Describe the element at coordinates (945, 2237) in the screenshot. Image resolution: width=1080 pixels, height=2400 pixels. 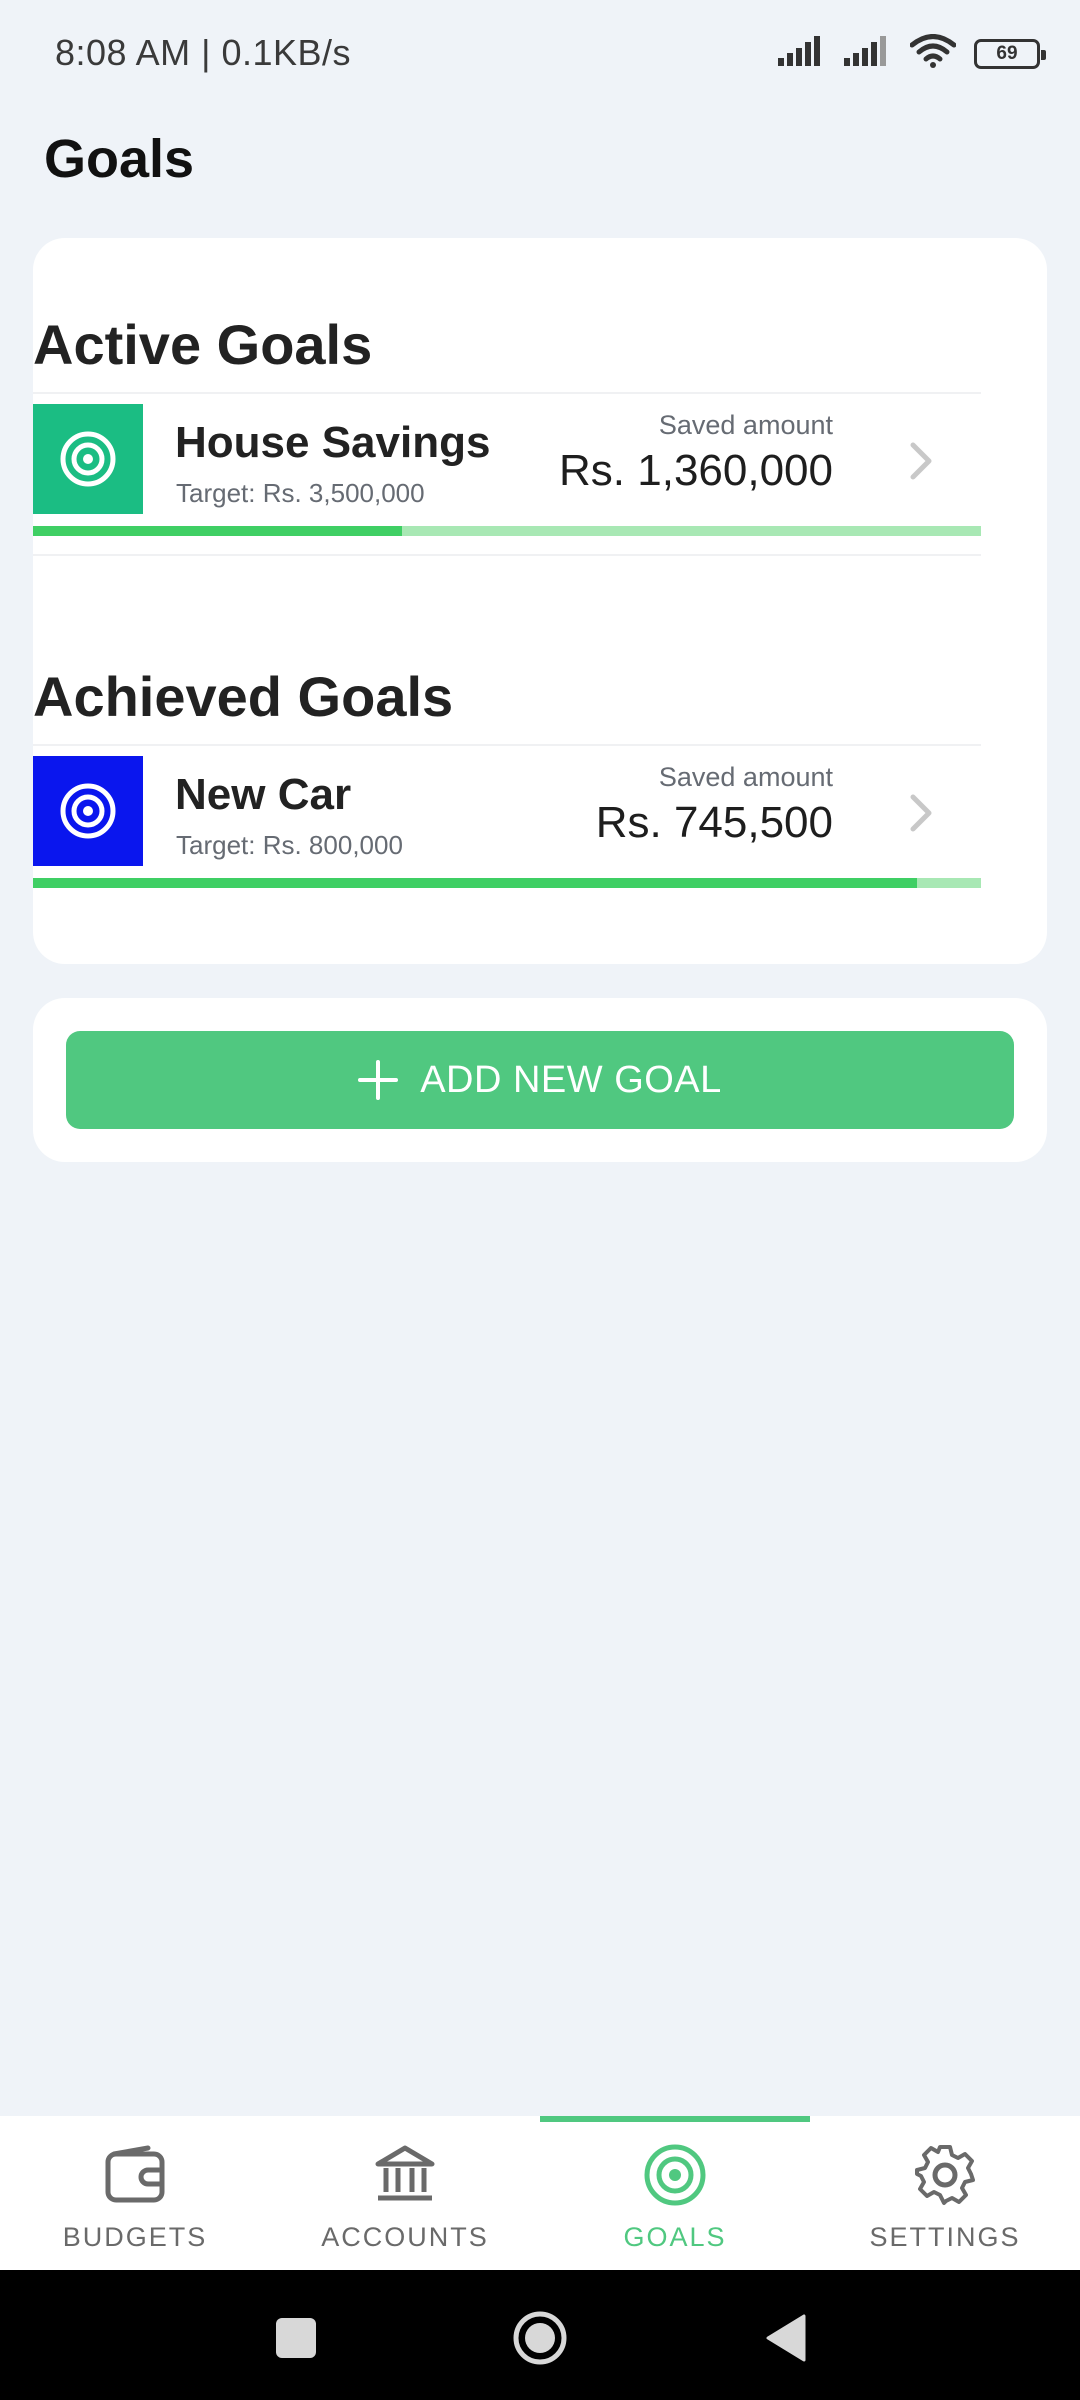
I see `nav-label: SETTINGS` at that location.